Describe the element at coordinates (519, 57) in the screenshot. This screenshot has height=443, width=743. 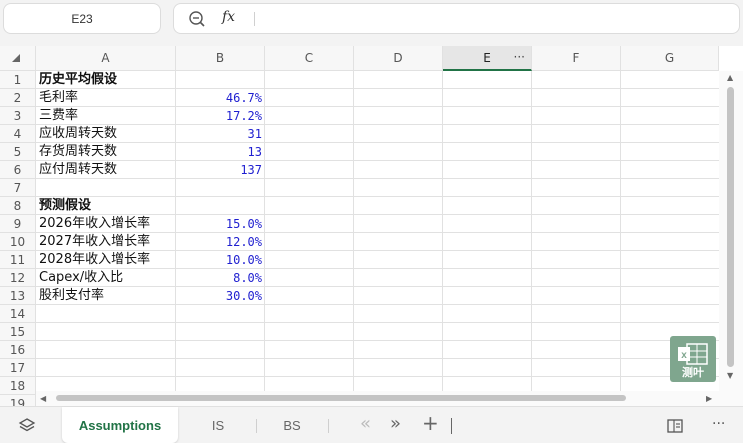
I see `column-menu-icon: ···` at that location.